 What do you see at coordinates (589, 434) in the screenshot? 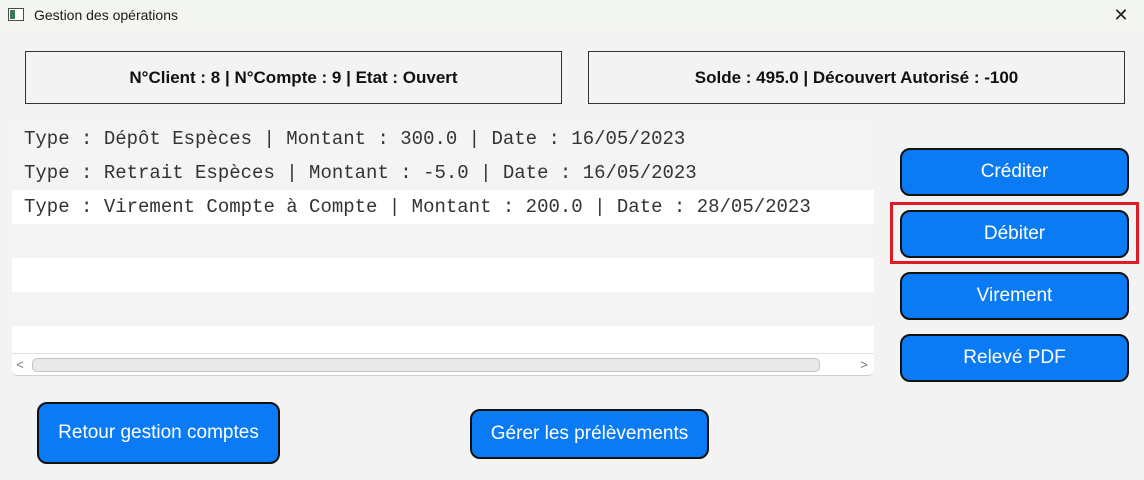
I see `gerer-prelevements-button: Gérer les prélèvements` at bounding box center [589, 434].